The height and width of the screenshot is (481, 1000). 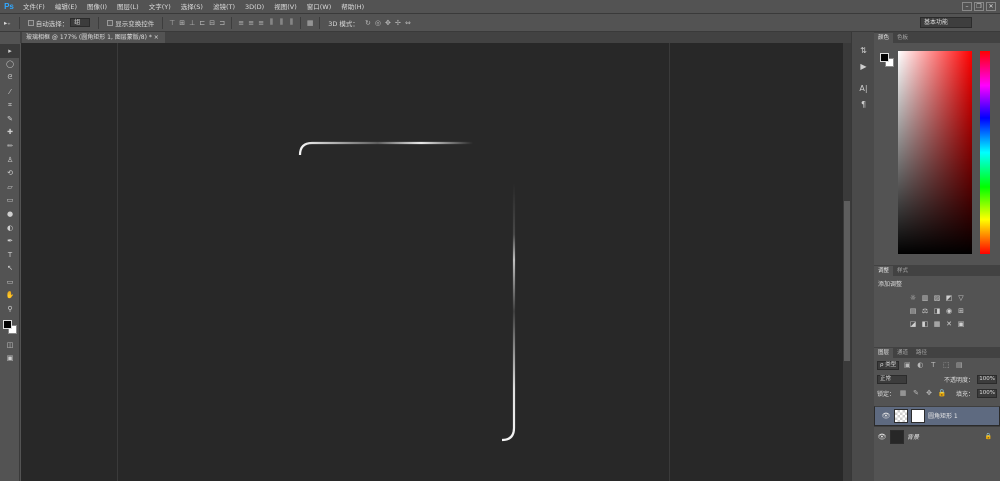 What do you see at coordinates (319, 7) in the screenshot?
I see `menu-window: 窗口(W)` at bounding box center [319, 7].